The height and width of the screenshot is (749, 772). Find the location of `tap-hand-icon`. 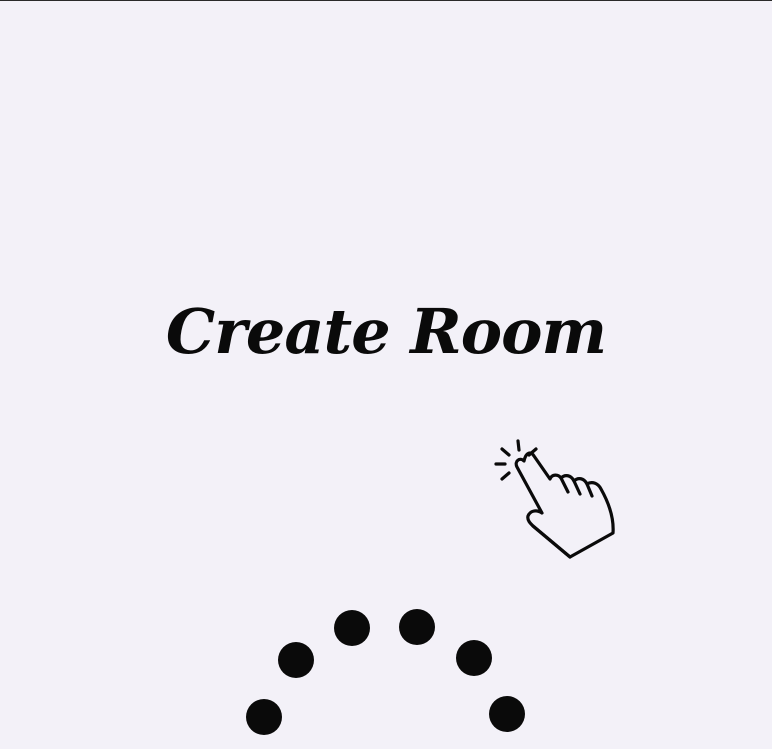

tap-hand-icon is located at coordinates (554, 499).